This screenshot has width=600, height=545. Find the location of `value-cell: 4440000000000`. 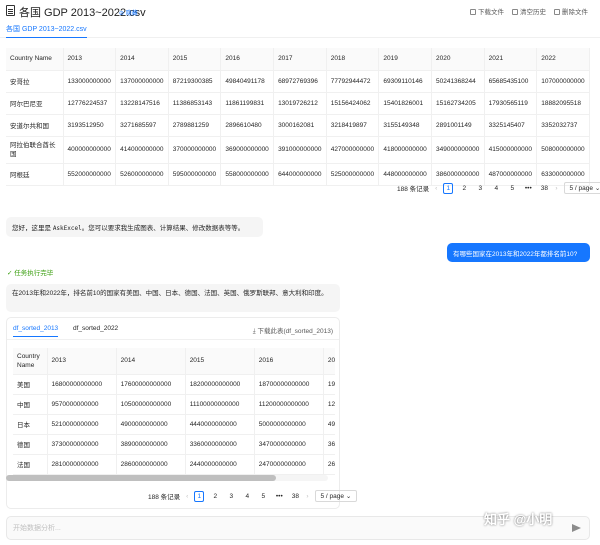

value-cell: 4440000000000 is located at coordinates (220, 424).